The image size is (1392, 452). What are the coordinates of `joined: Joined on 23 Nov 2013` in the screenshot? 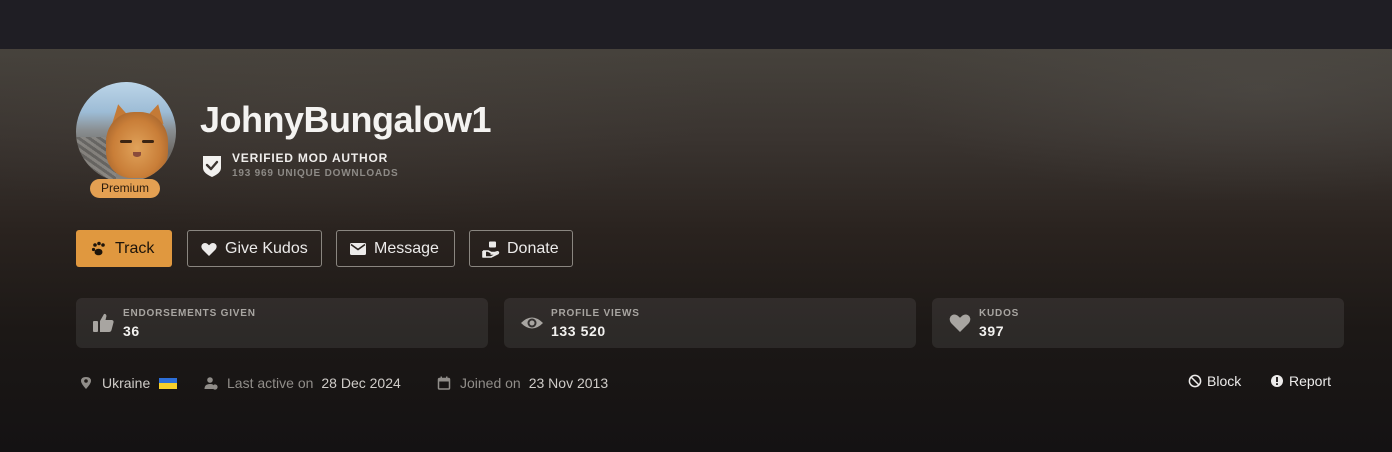 It's located at (522, 383).